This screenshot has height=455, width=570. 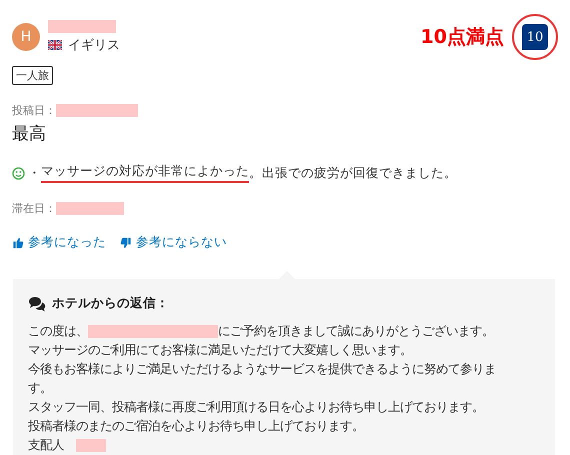 I want to click on annotation-text: 10点満点, so click(x=462, y=37).